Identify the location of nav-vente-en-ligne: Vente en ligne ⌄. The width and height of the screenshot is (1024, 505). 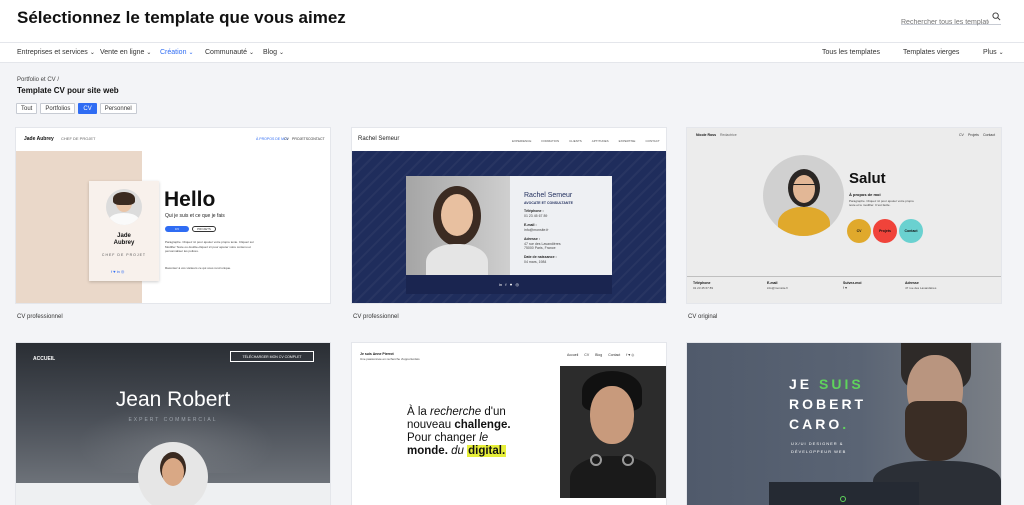
(125, 52).